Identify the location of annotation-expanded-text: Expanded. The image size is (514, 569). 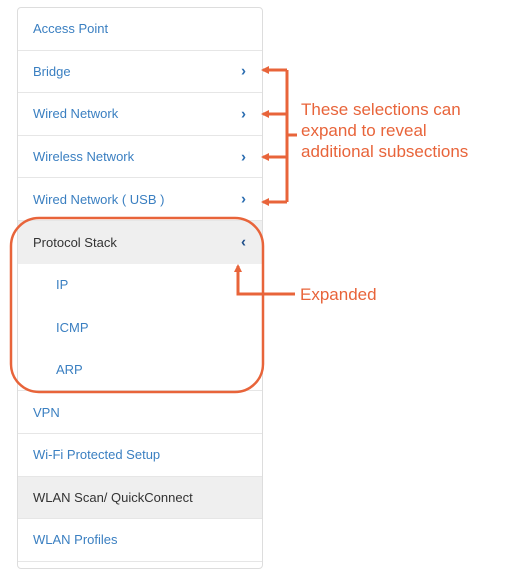
(338, 294).